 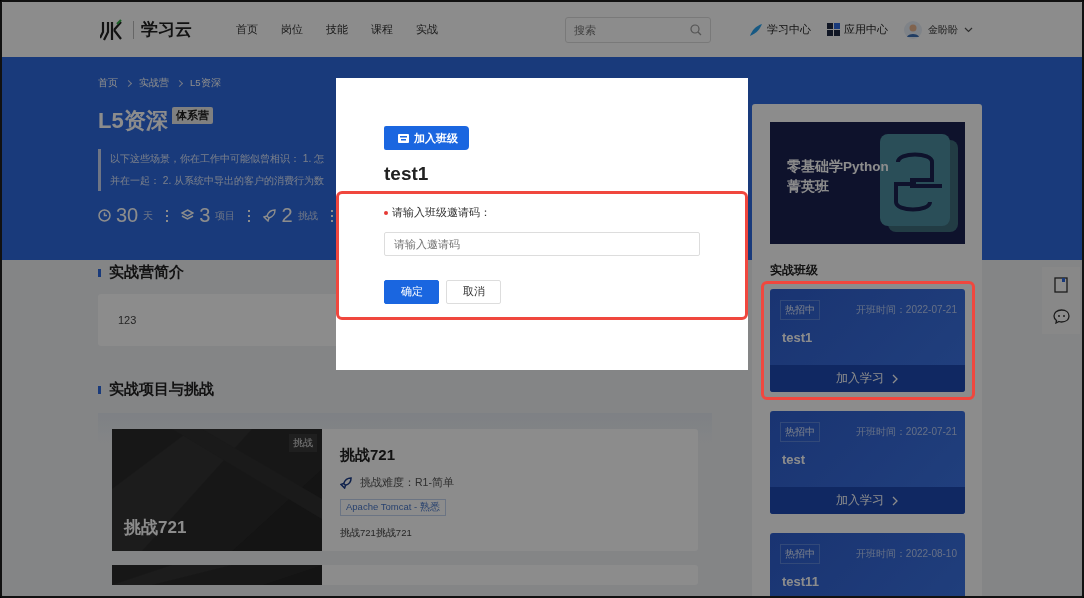 What do you see at coordinates (473, 292) in the screenshot?
I see `cancel-button: 取消` at bounding box center [473, 292].